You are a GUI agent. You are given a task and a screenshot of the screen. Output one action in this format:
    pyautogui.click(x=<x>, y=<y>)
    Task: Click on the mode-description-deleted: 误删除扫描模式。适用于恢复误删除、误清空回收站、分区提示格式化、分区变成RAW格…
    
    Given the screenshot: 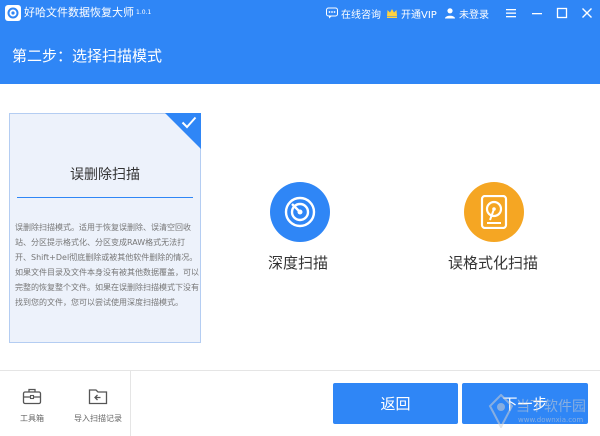 What is the action you would take?
    pyautogui.click(x=107, y=265)
    